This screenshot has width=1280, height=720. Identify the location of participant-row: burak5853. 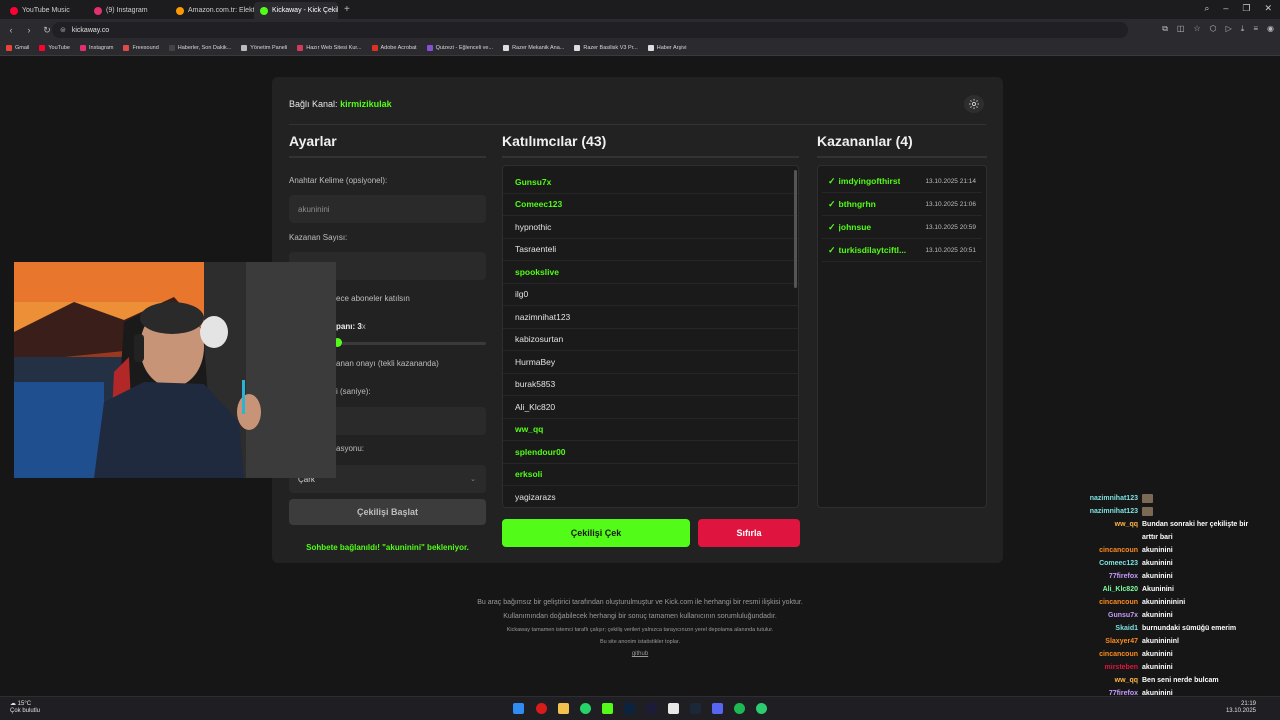
(650, 385).